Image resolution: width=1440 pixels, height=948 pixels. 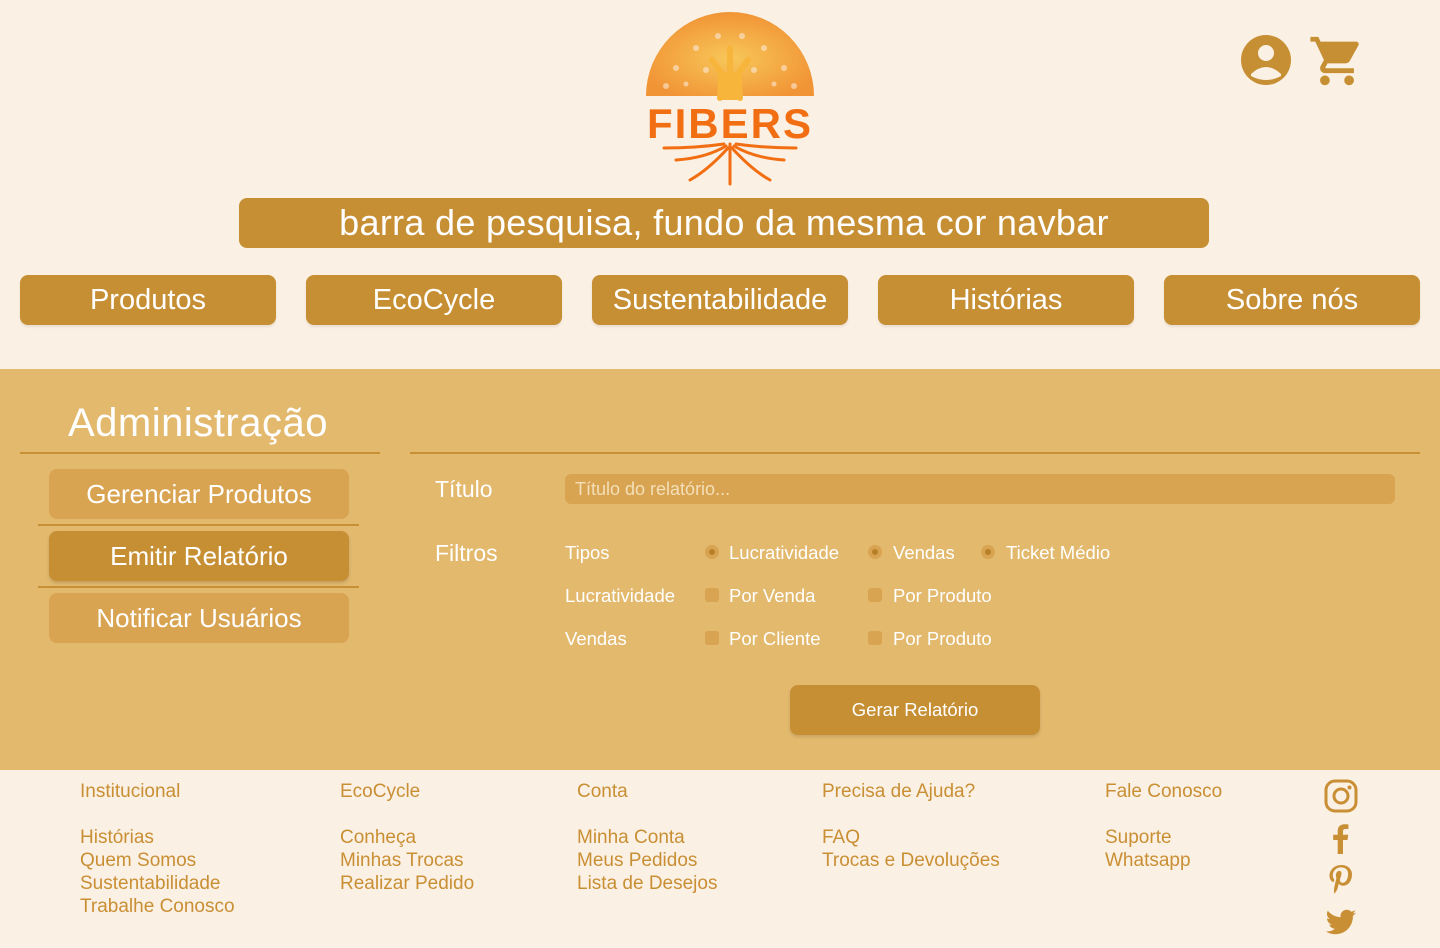 I want to click on report-title-input, so click(x=980, y=489).